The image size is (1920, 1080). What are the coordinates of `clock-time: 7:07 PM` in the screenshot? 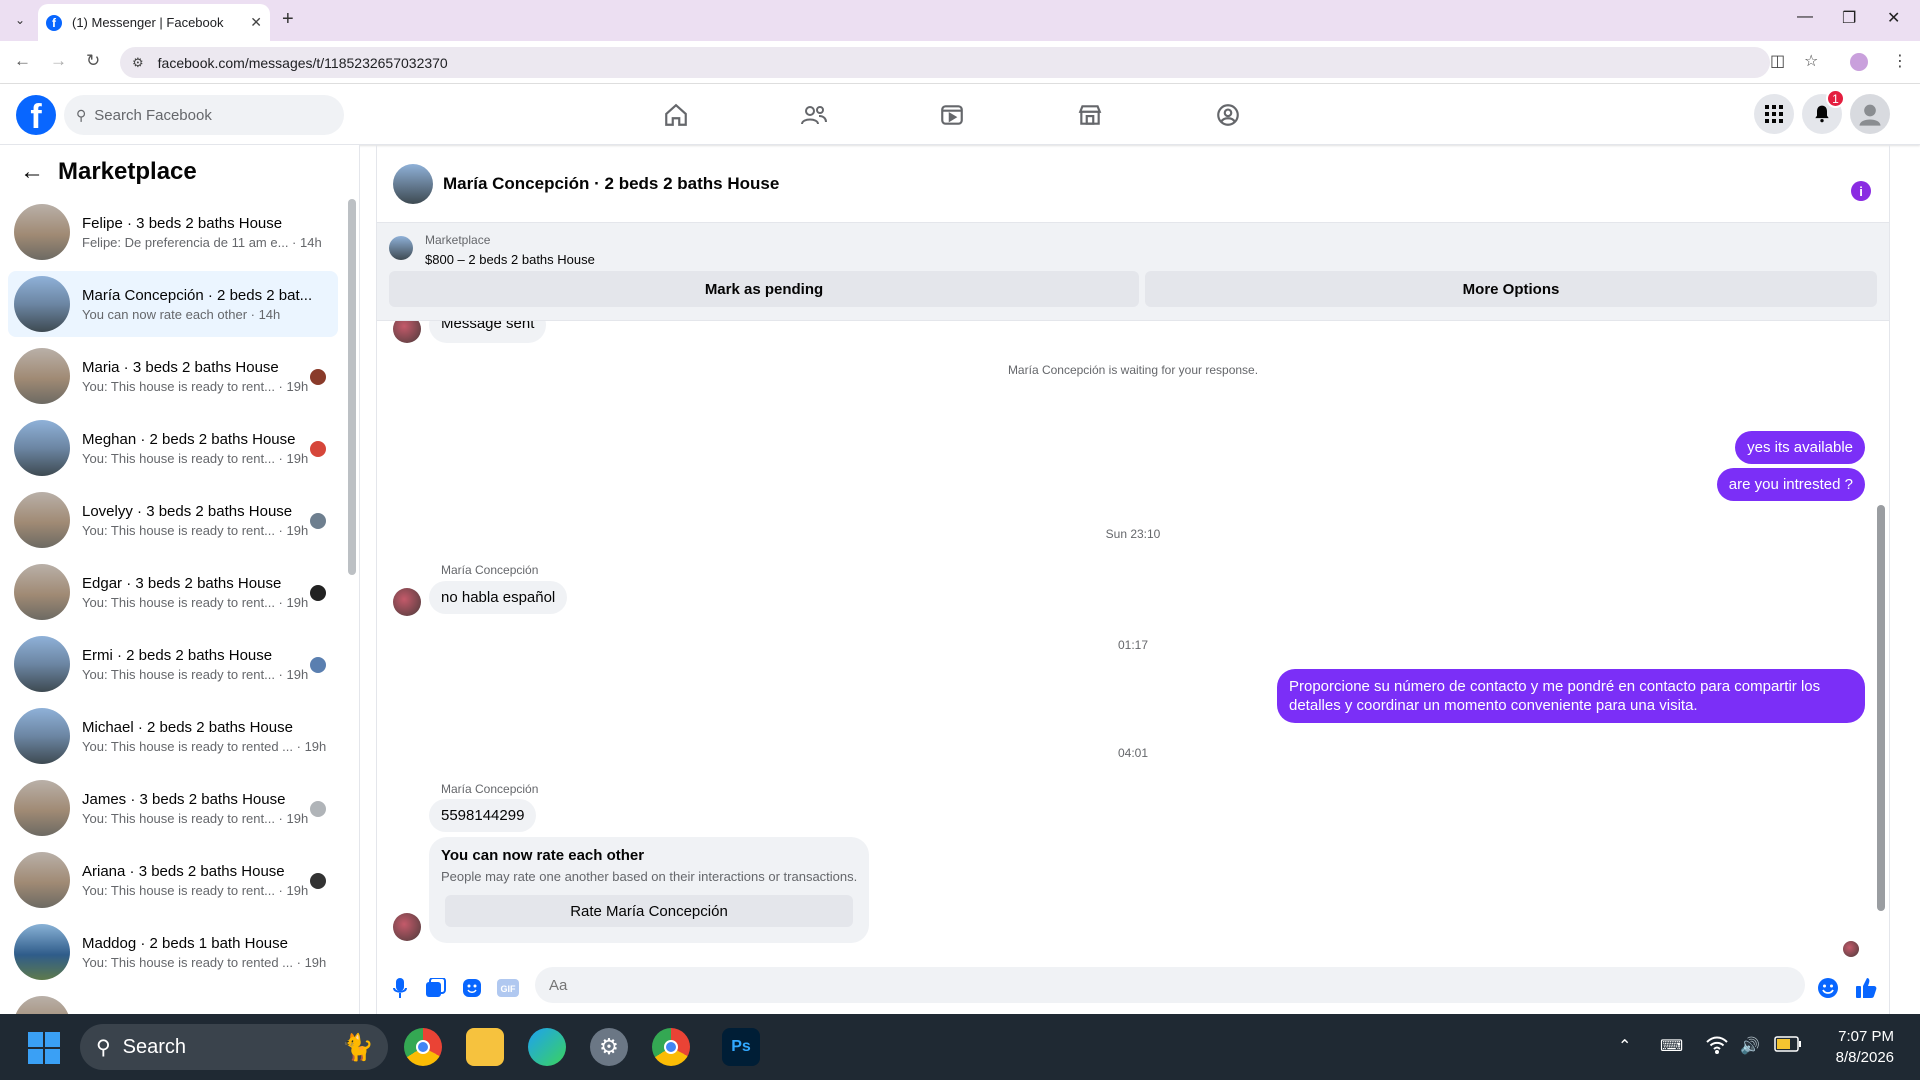 It's located at (1866, 1036).